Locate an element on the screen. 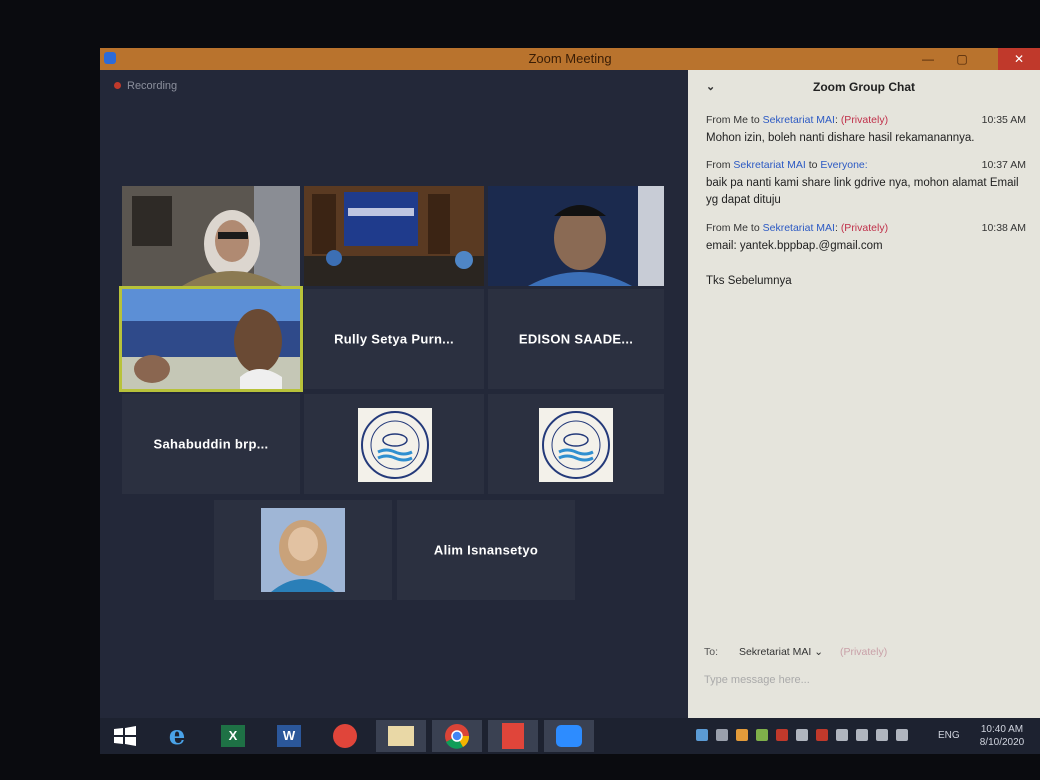  participant-video-woman-icon is located at coordinates (211, 236).